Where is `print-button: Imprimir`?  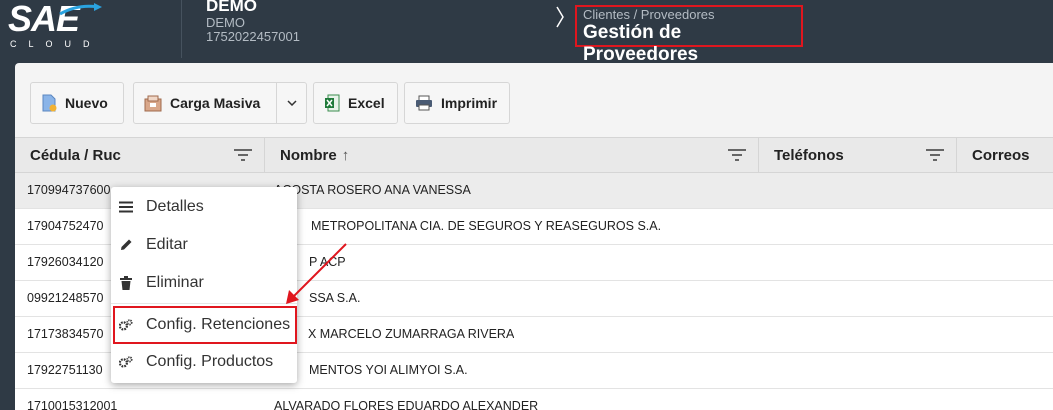
print-button: Imprimir is located at coordinates (457, 103).